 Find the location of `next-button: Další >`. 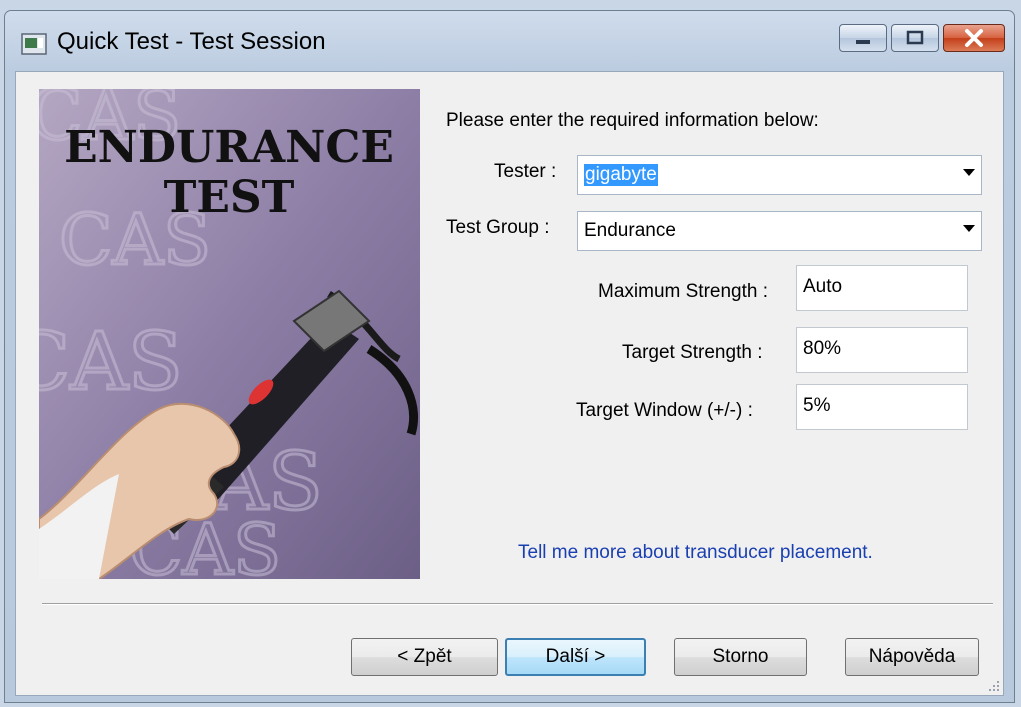

next-button: Další > is located at coordinates (575, 657).